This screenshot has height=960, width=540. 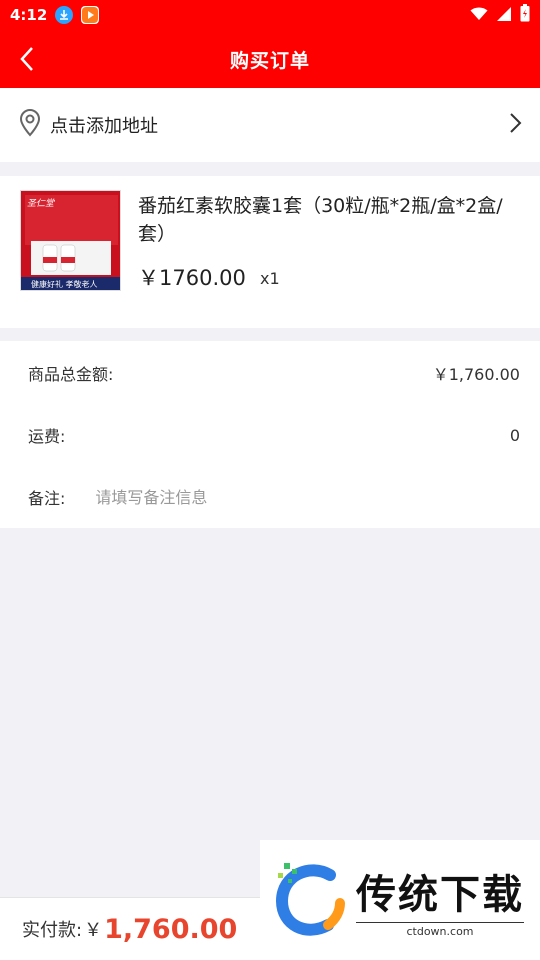 What do you see at coordinates (104, 126) in the screenshot?
I see `add-address-label: 点击添加地址` at bounding box center [104, 126].